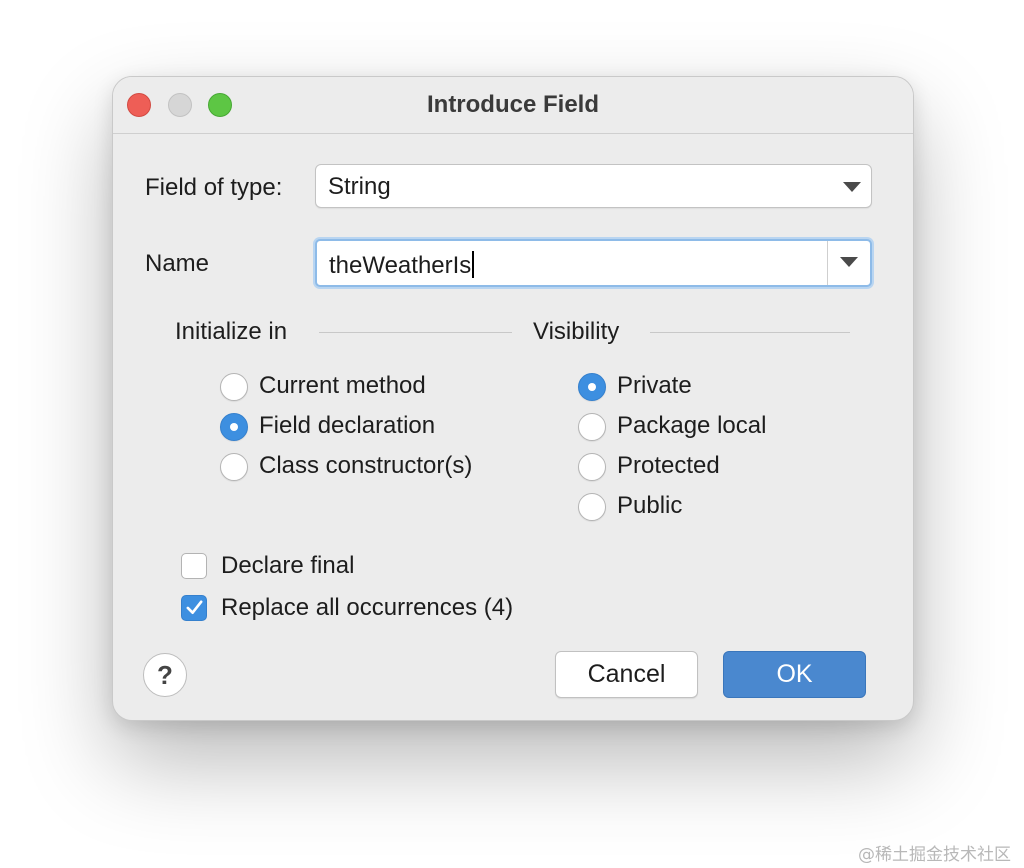 The width and height of the screenshot is (1024, 868). Describe the element at coordinates (234, 467) in the screenshot. I see `radio-class-constructors` at that location.